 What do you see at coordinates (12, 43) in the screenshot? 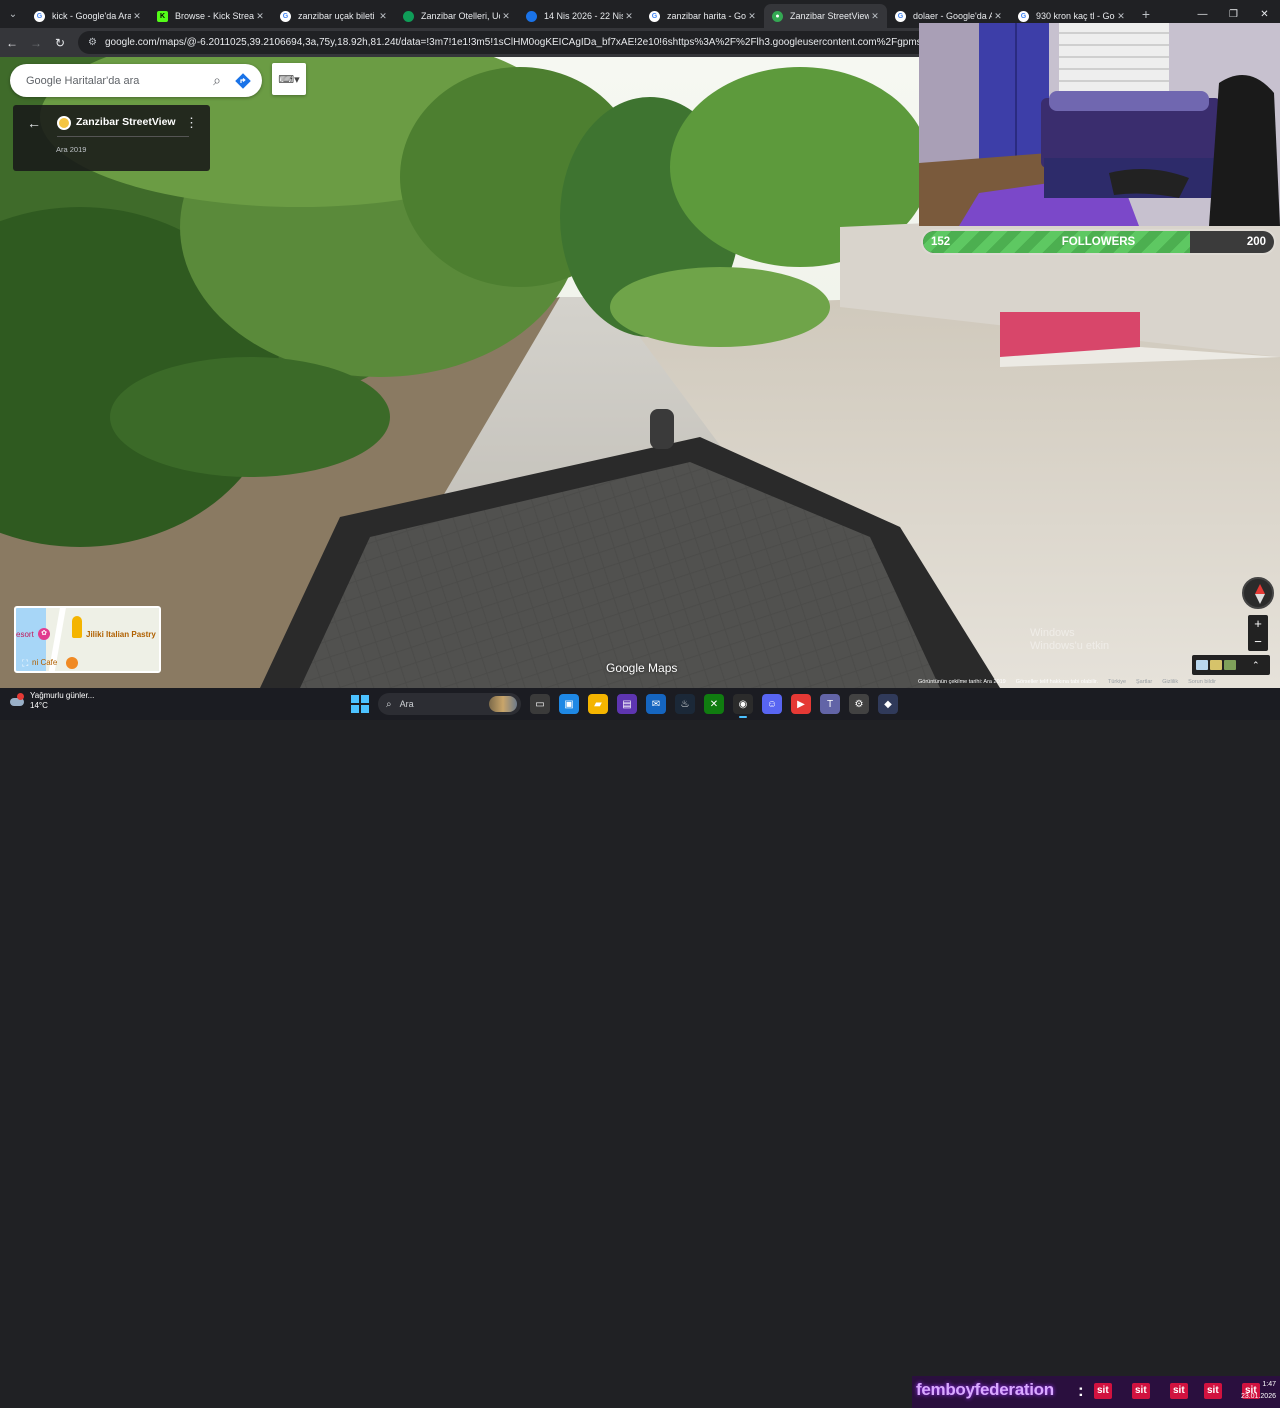
I see `back-button: ←` at bounding box center [12, 43].